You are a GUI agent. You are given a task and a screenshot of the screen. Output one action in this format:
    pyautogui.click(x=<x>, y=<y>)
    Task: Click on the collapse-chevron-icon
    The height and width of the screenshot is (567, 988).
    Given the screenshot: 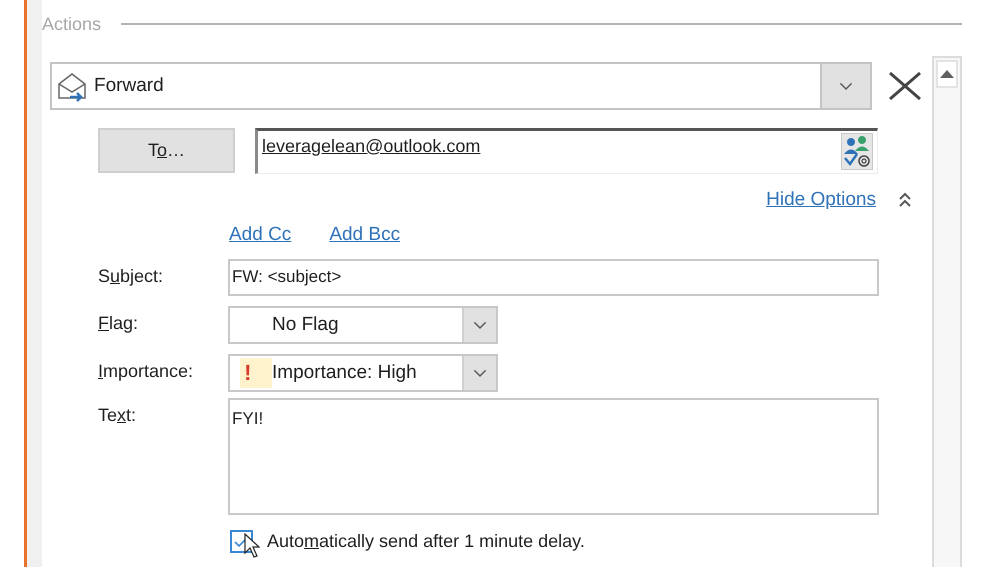 What is the action you would take?
    pyautogui.click(x=905, y=200)
    